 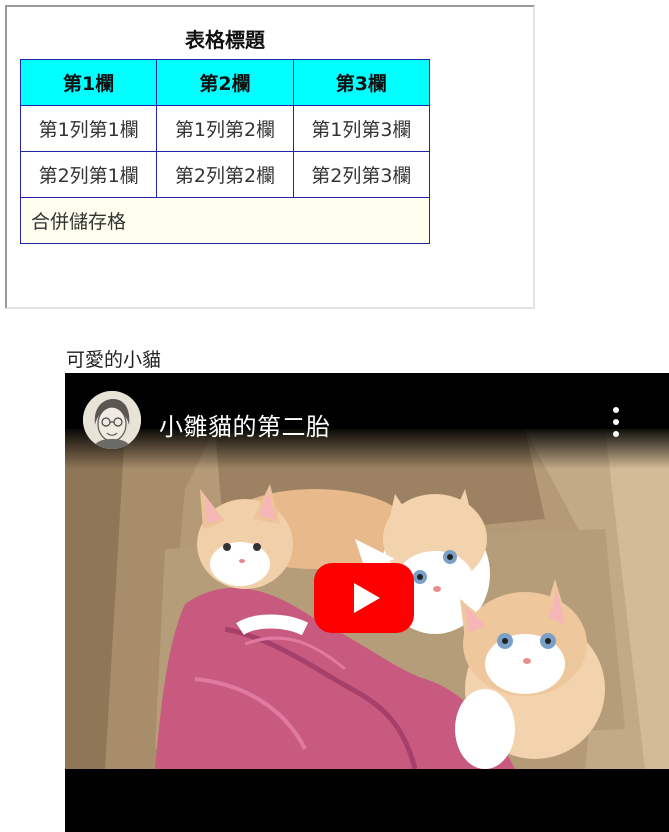 I want to click on table-caption: 表格標題, so click(x=225, y=40).